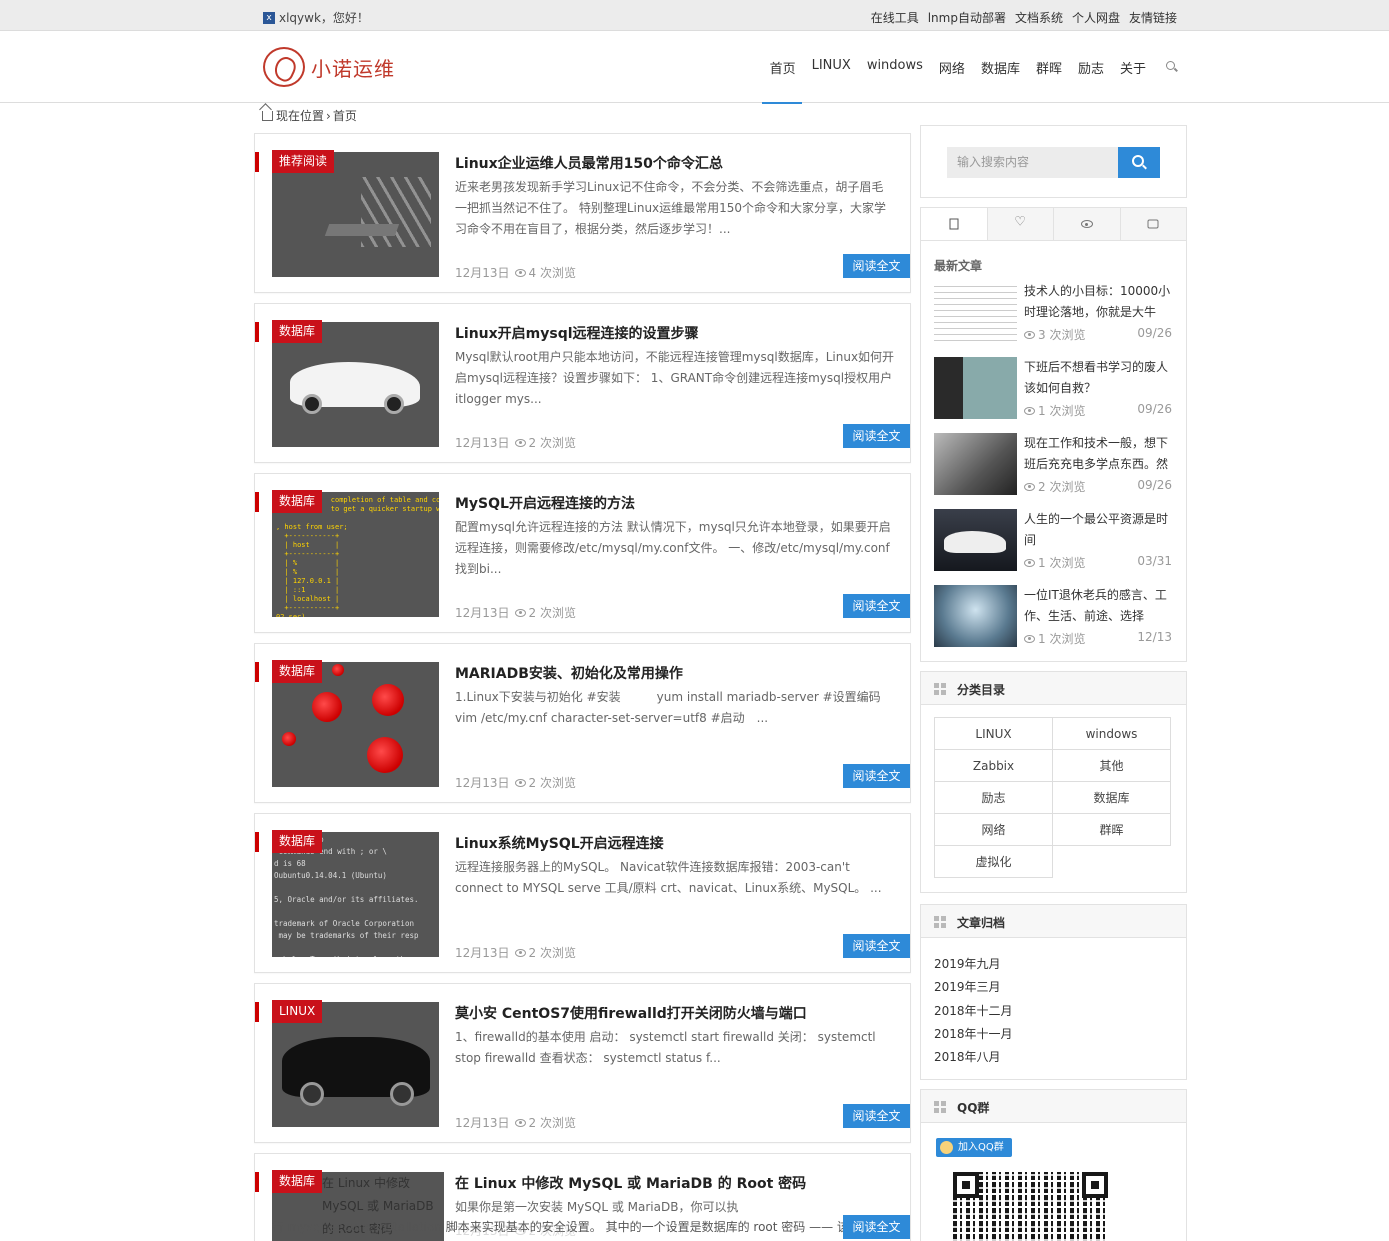 The image size is (1389, 1241). I want to click on post-title: Linux开启mysql远程连接的设置步骤, so click(577, 333).